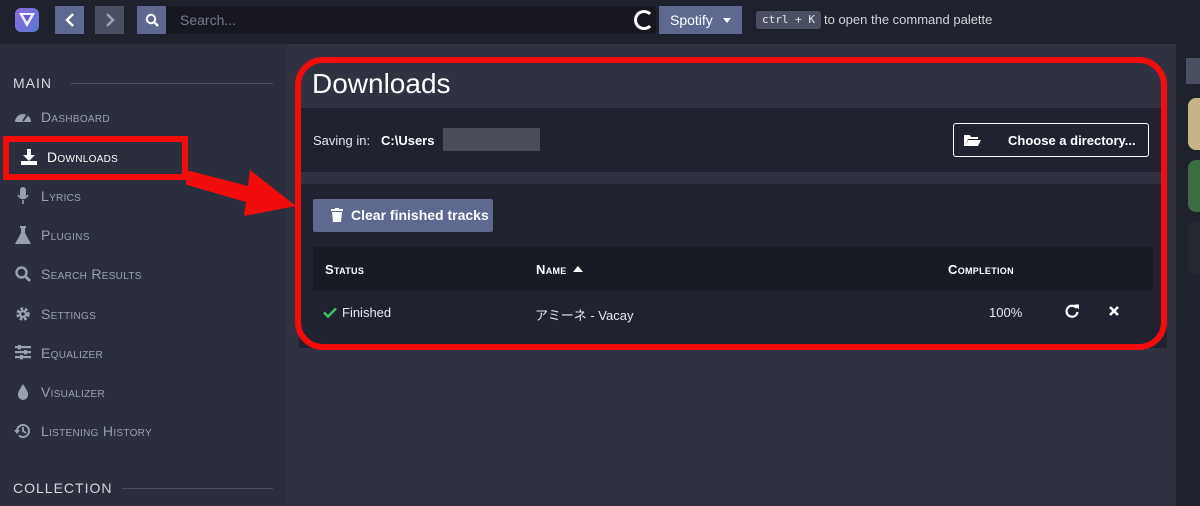 This screenshot has height=506, width=1200. What do you see at coordinates (91, 274) in the screenshot?
I see `sidebar-item-label: Search Results` at bounding box center [91, 274].